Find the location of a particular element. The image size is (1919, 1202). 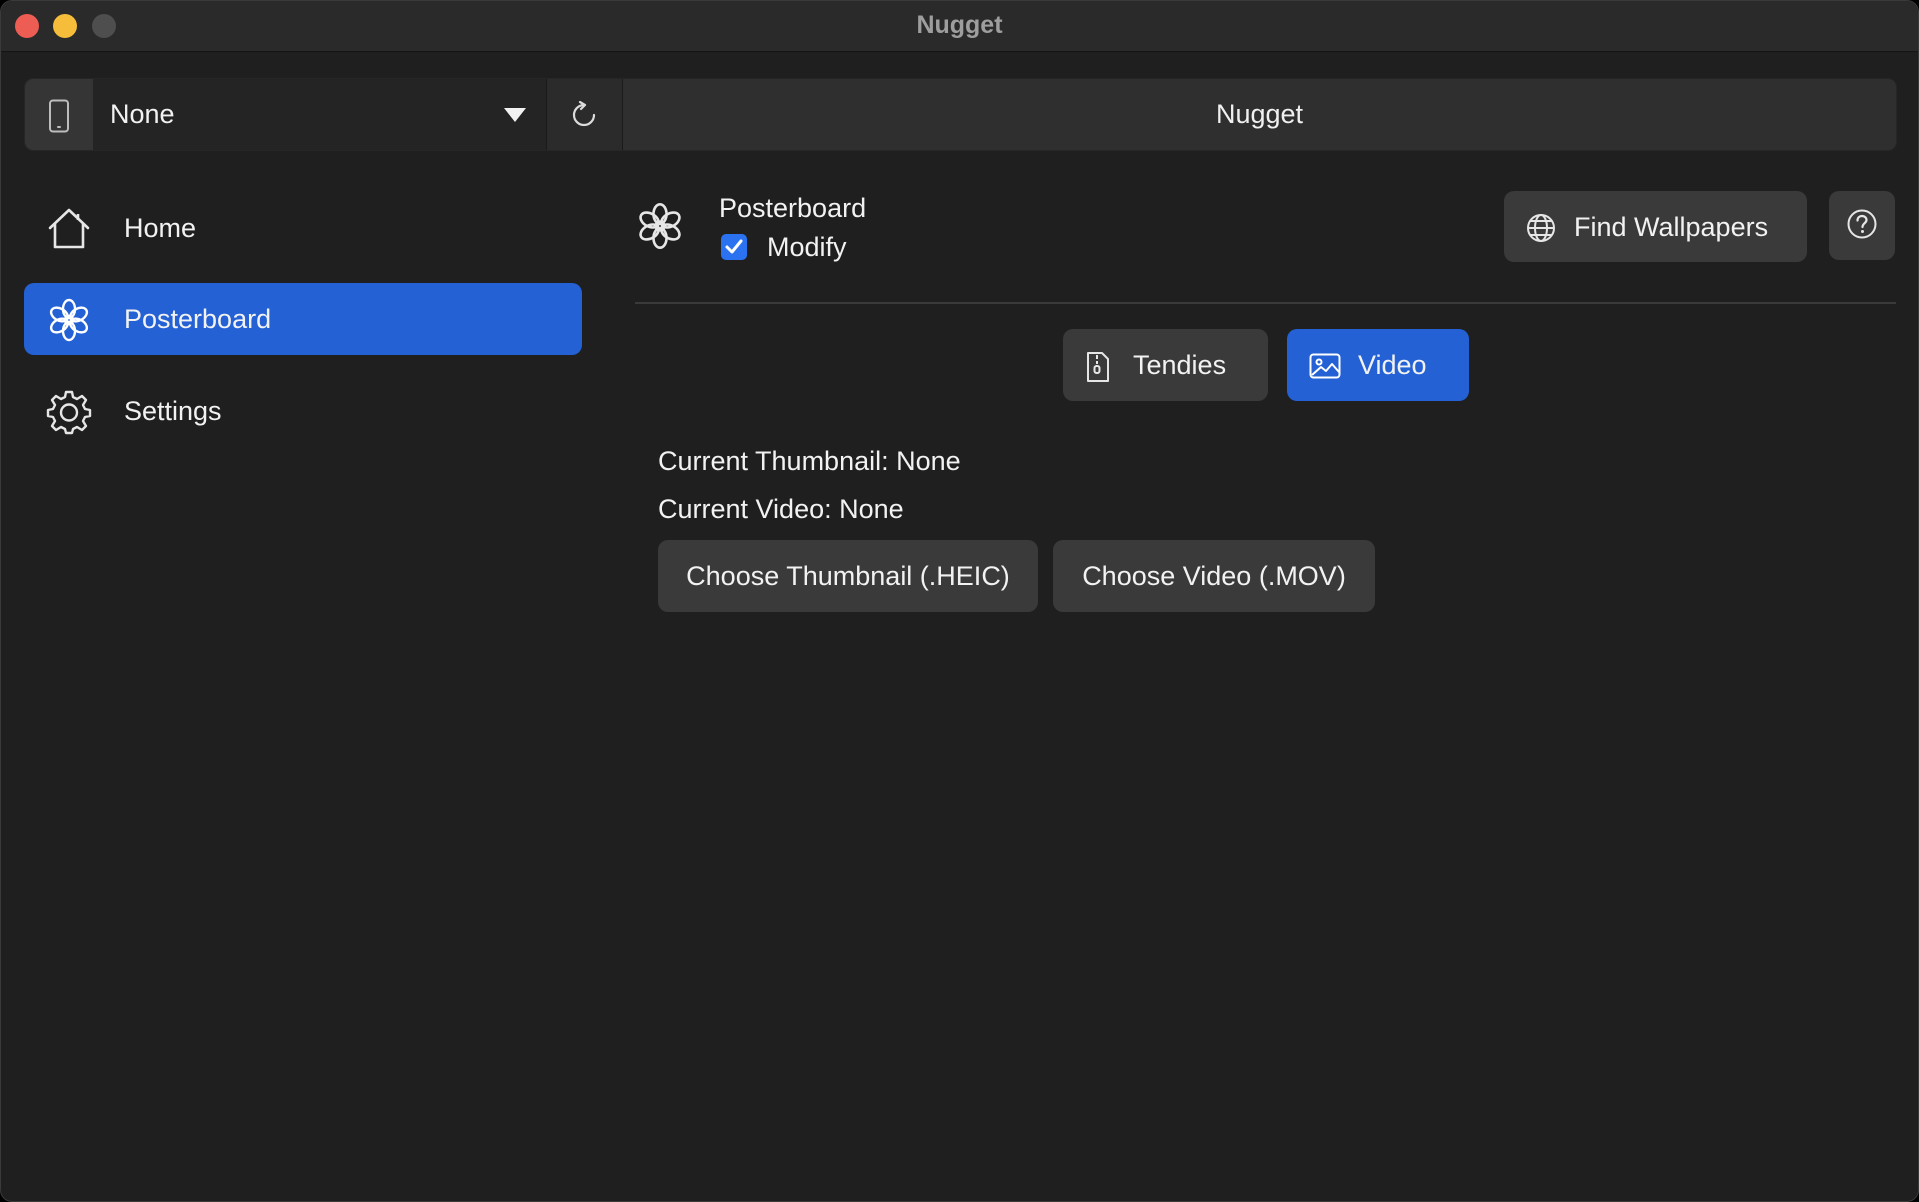

tab-video: Video is located at coordinates (1378, 365).